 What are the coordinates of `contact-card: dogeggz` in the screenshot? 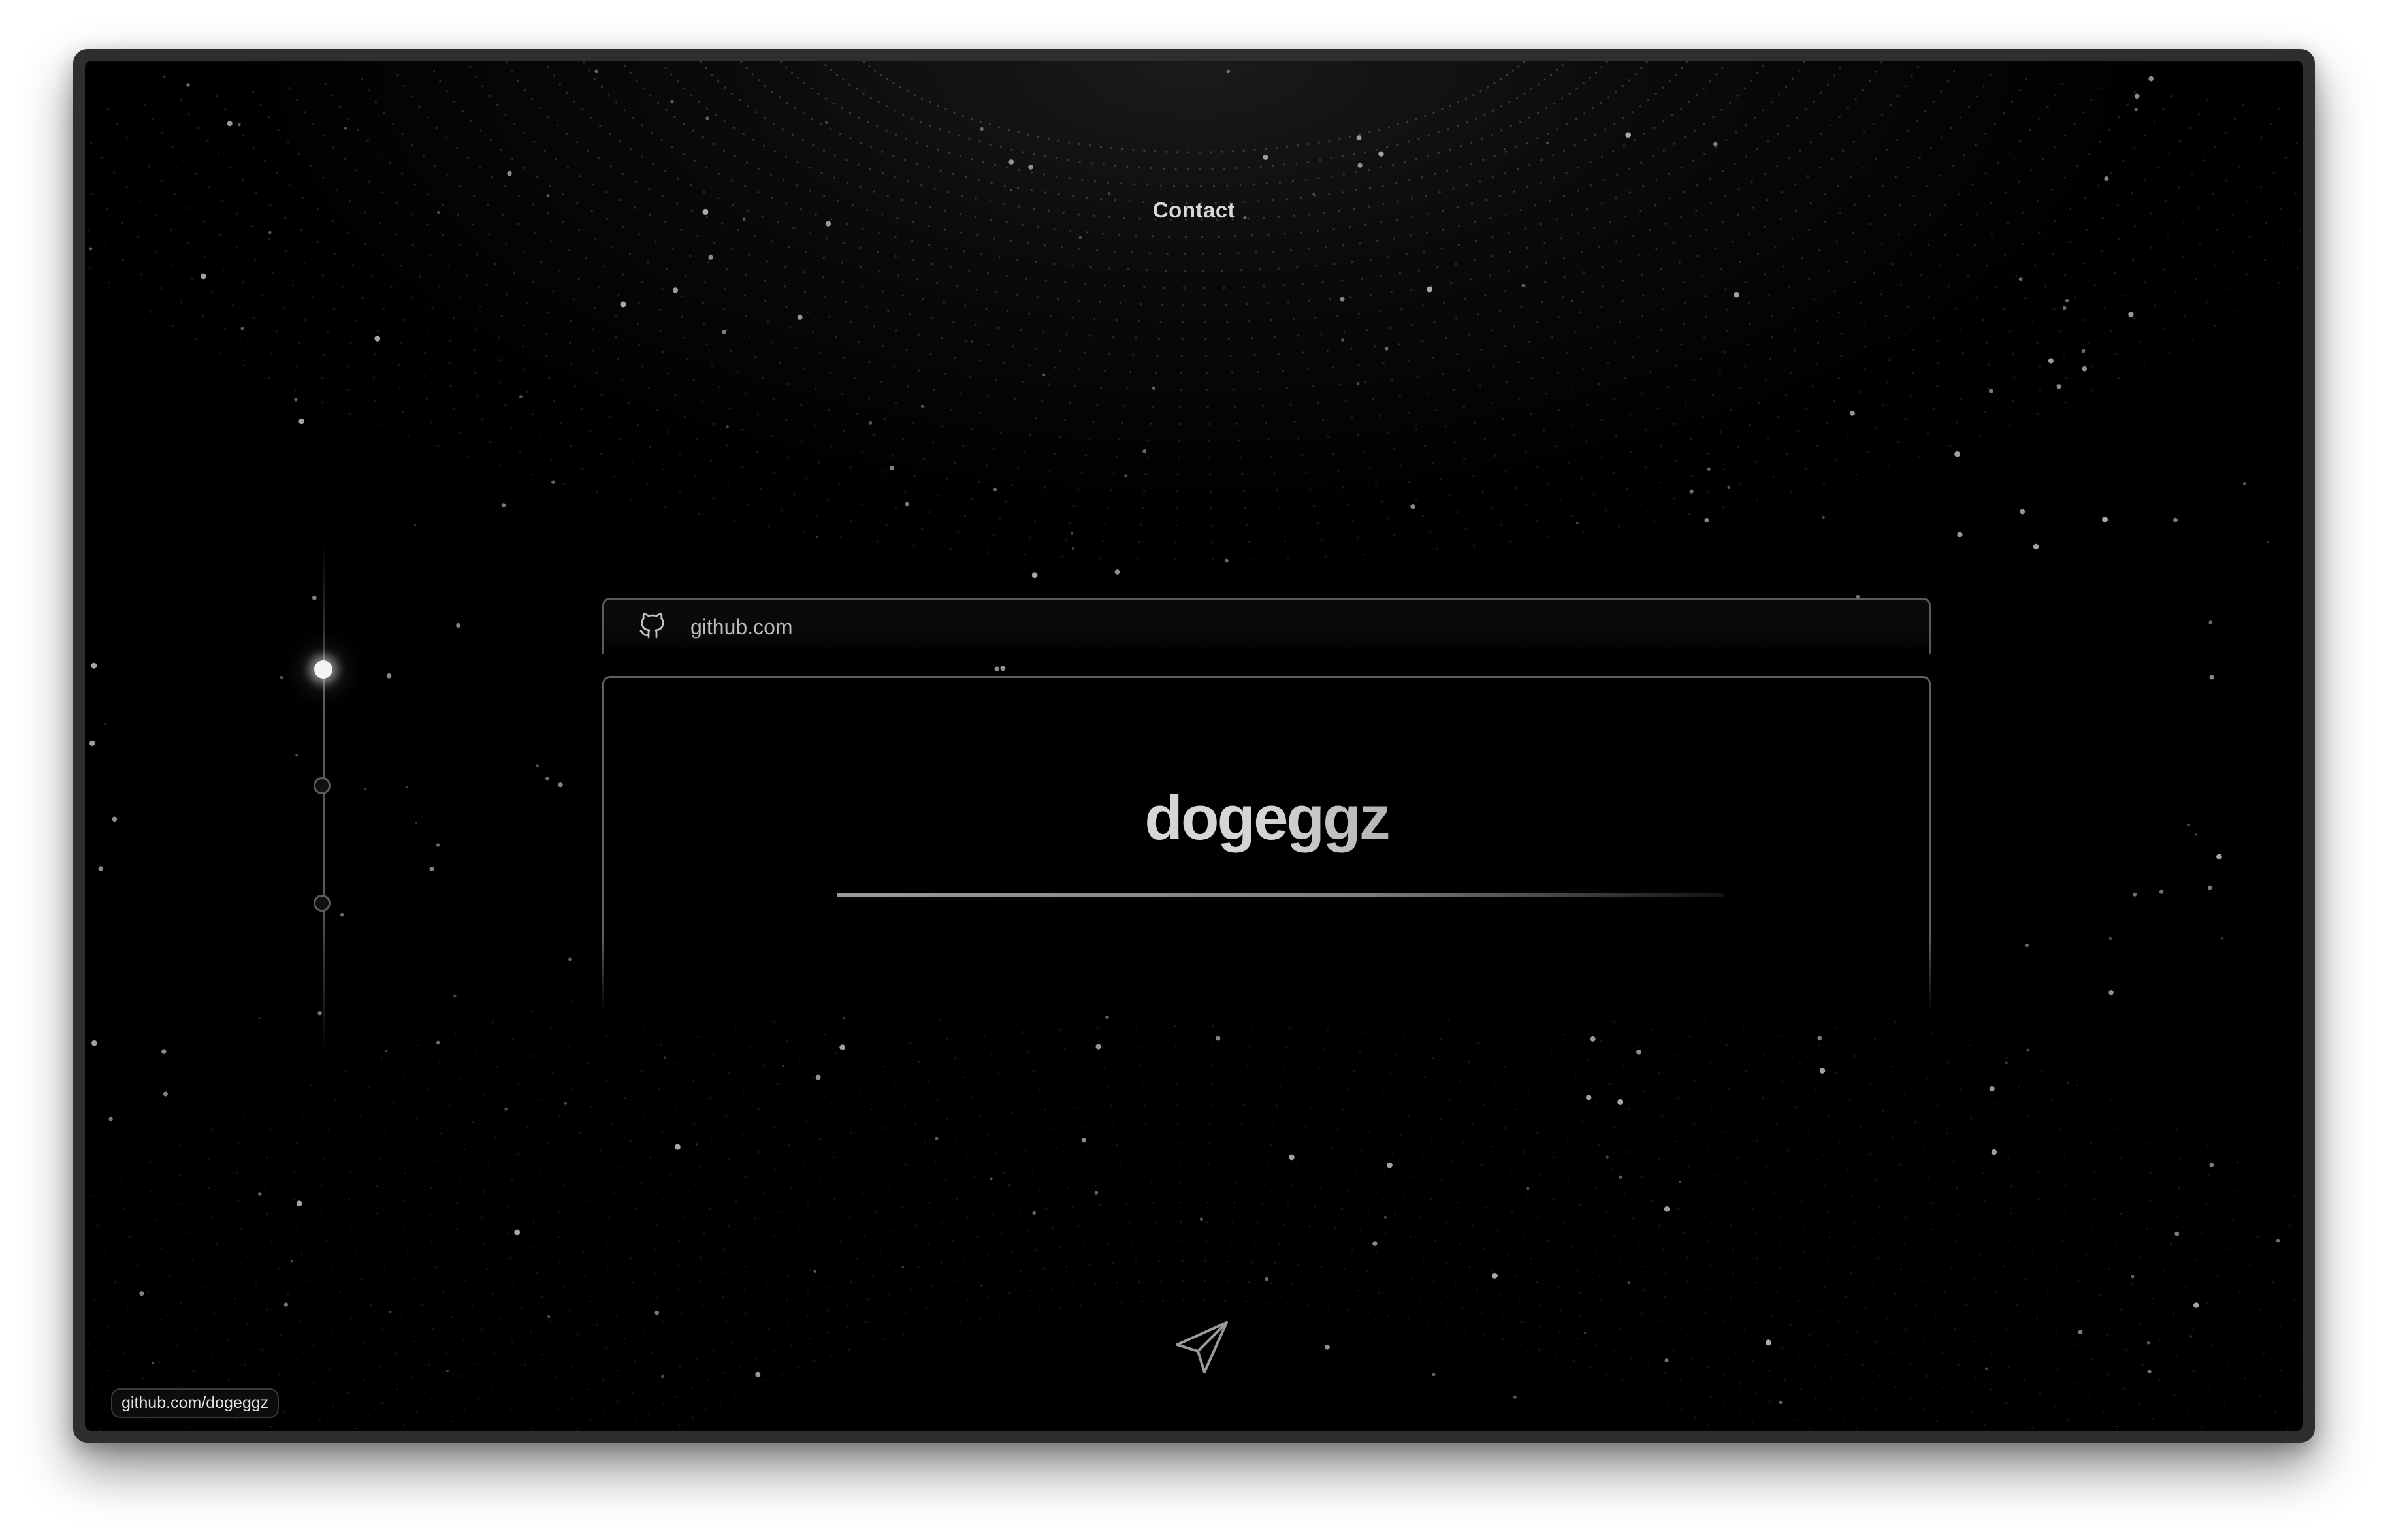 It's located at (1266, 846).